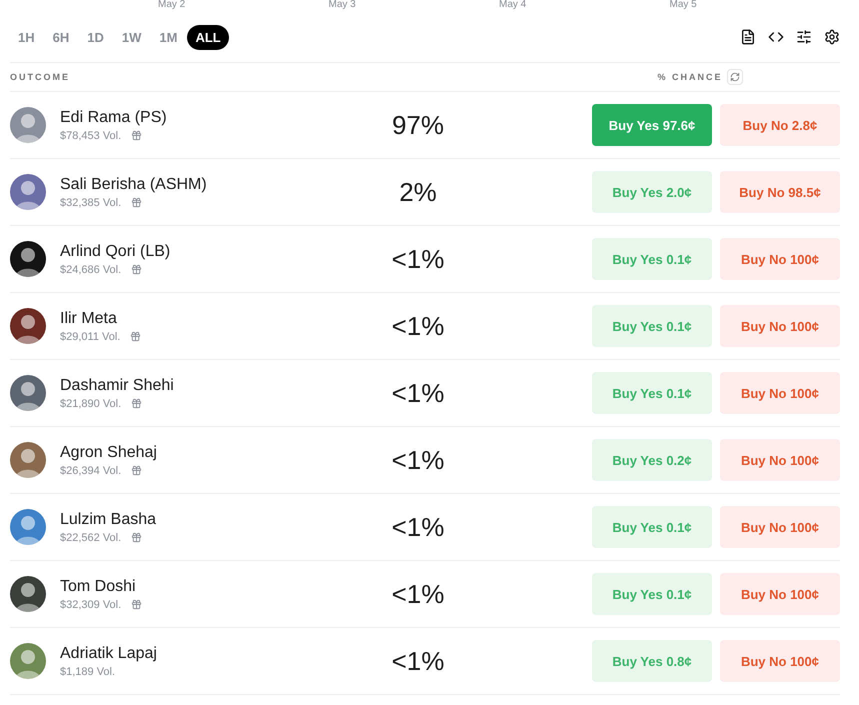 Image resolution: width=859 pixels, height=705 pixels. I want to click on axis-label: May 3, so click(342, 5).